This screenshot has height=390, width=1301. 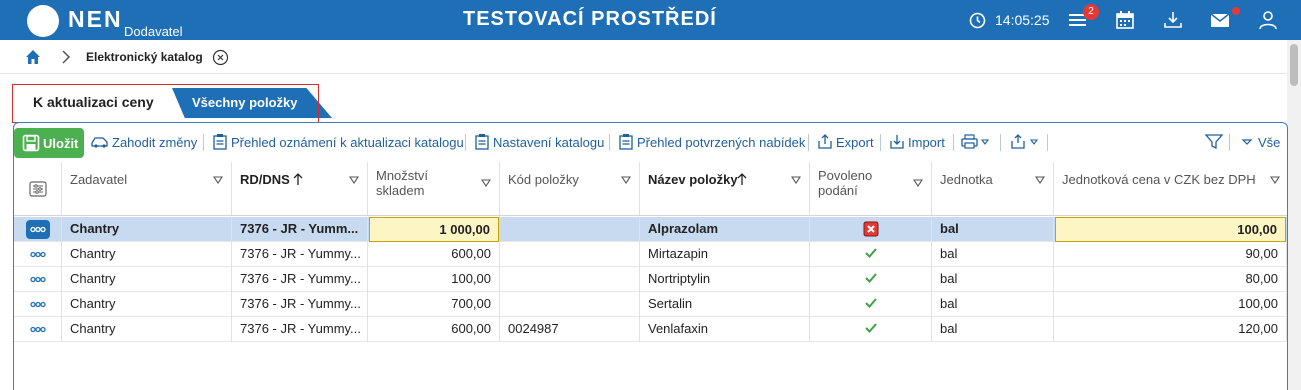 What do you see at coordinates (721, 142) in the screenshot?
I see `confirmed-offers-button: Přehled potvrzených nabídek` at bounding box center [721, 142].